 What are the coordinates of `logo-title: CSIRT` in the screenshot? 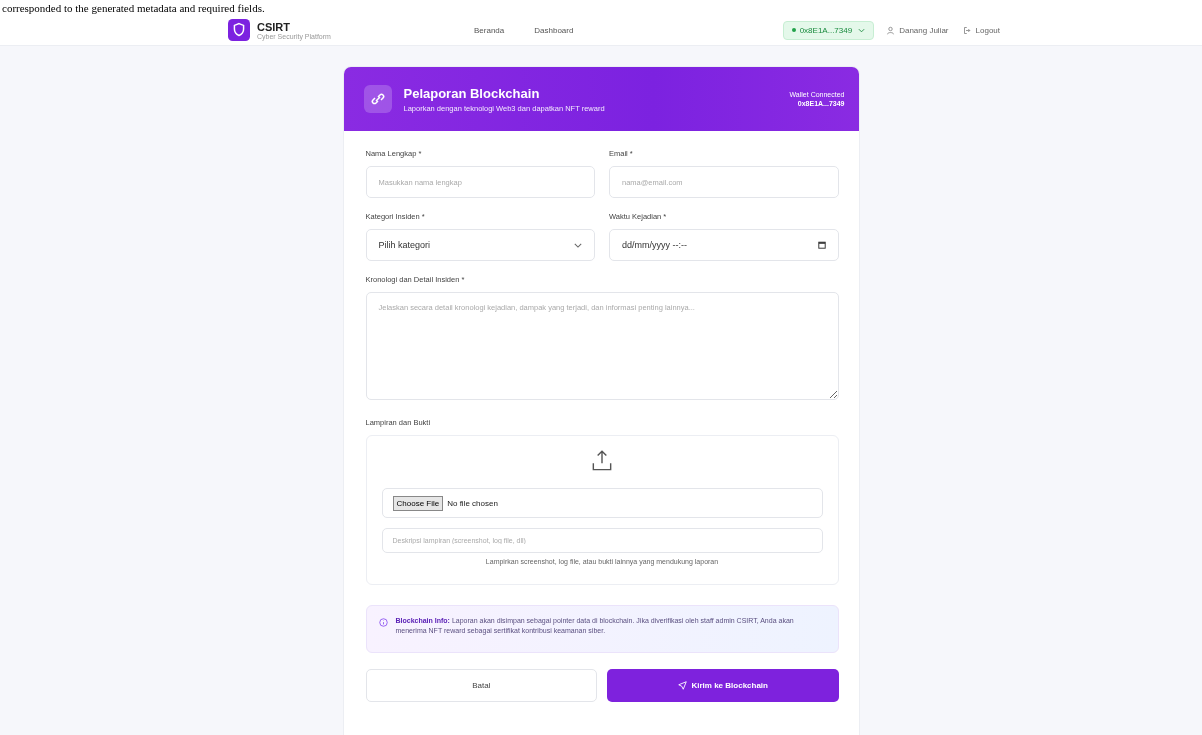 It's located at (274, 26).